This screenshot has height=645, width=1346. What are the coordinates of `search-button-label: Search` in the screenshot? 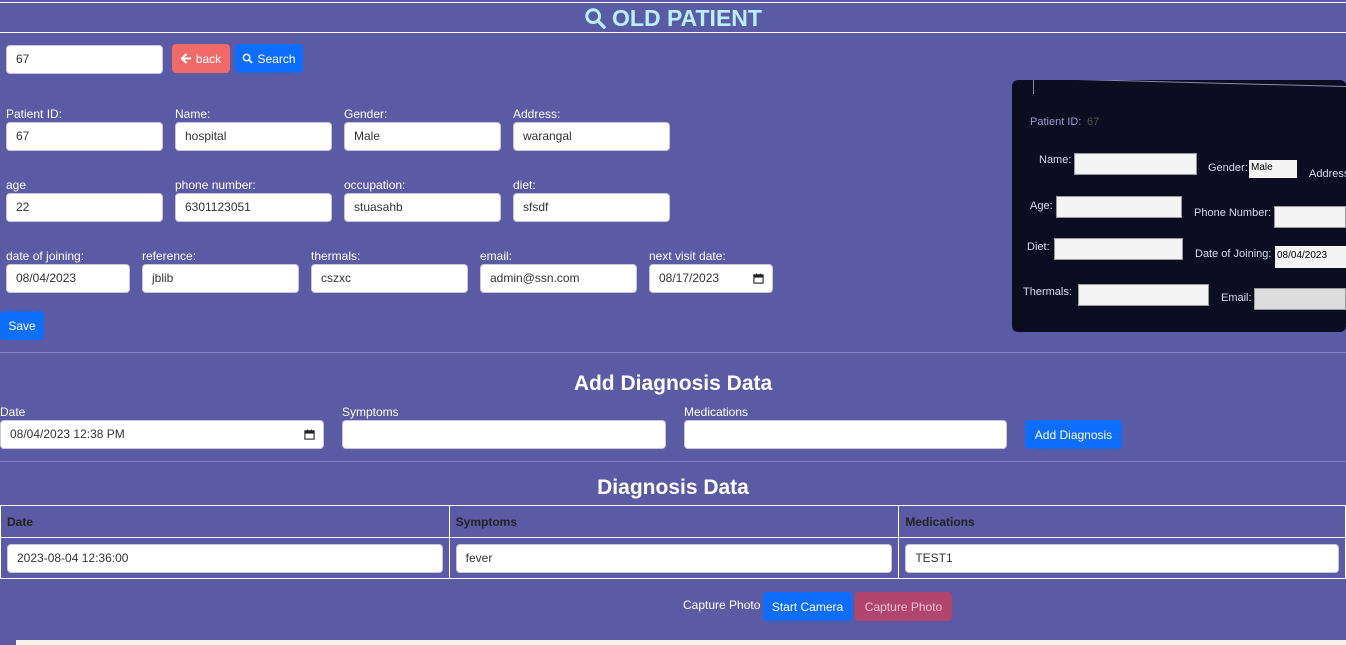 It's located at (276, 58).